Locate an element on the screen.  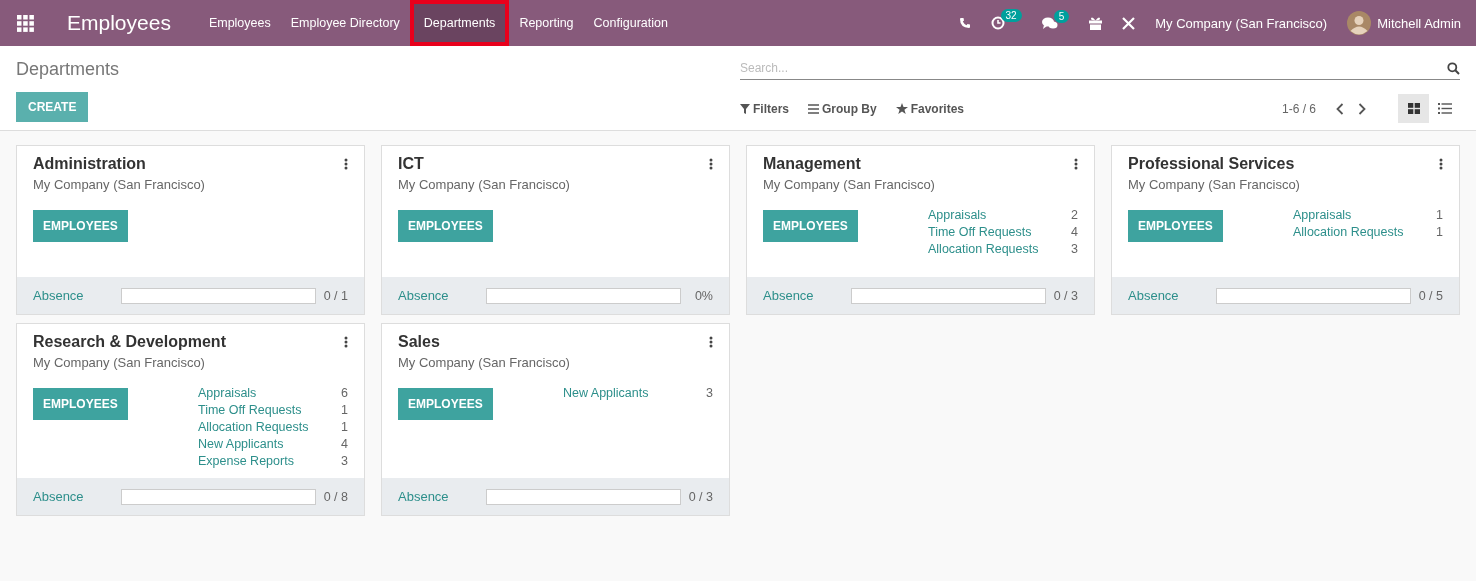
filter-icon is located at coordinates (745, 108).